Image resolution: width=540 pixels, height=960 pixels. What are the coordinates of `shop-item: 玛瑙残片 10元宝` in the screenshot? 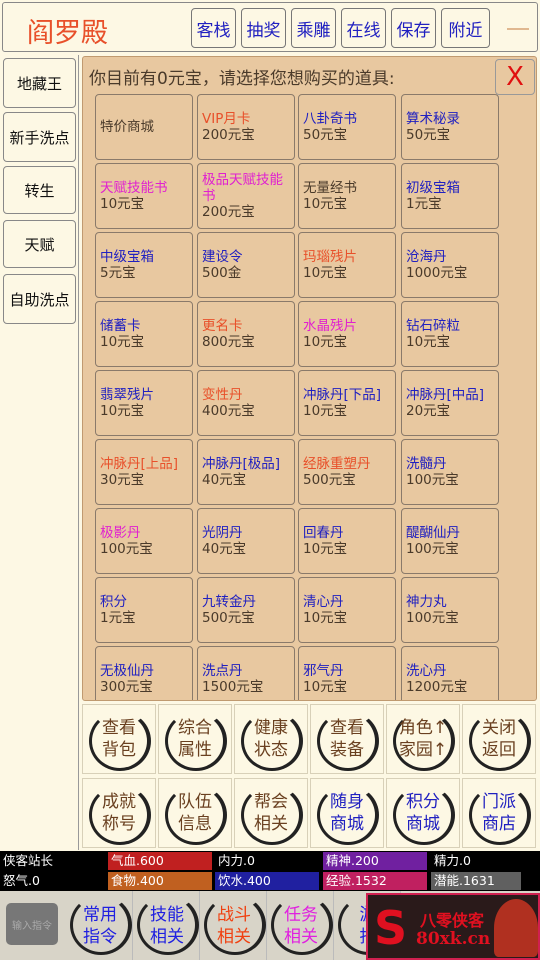 It's located at (347, 265).